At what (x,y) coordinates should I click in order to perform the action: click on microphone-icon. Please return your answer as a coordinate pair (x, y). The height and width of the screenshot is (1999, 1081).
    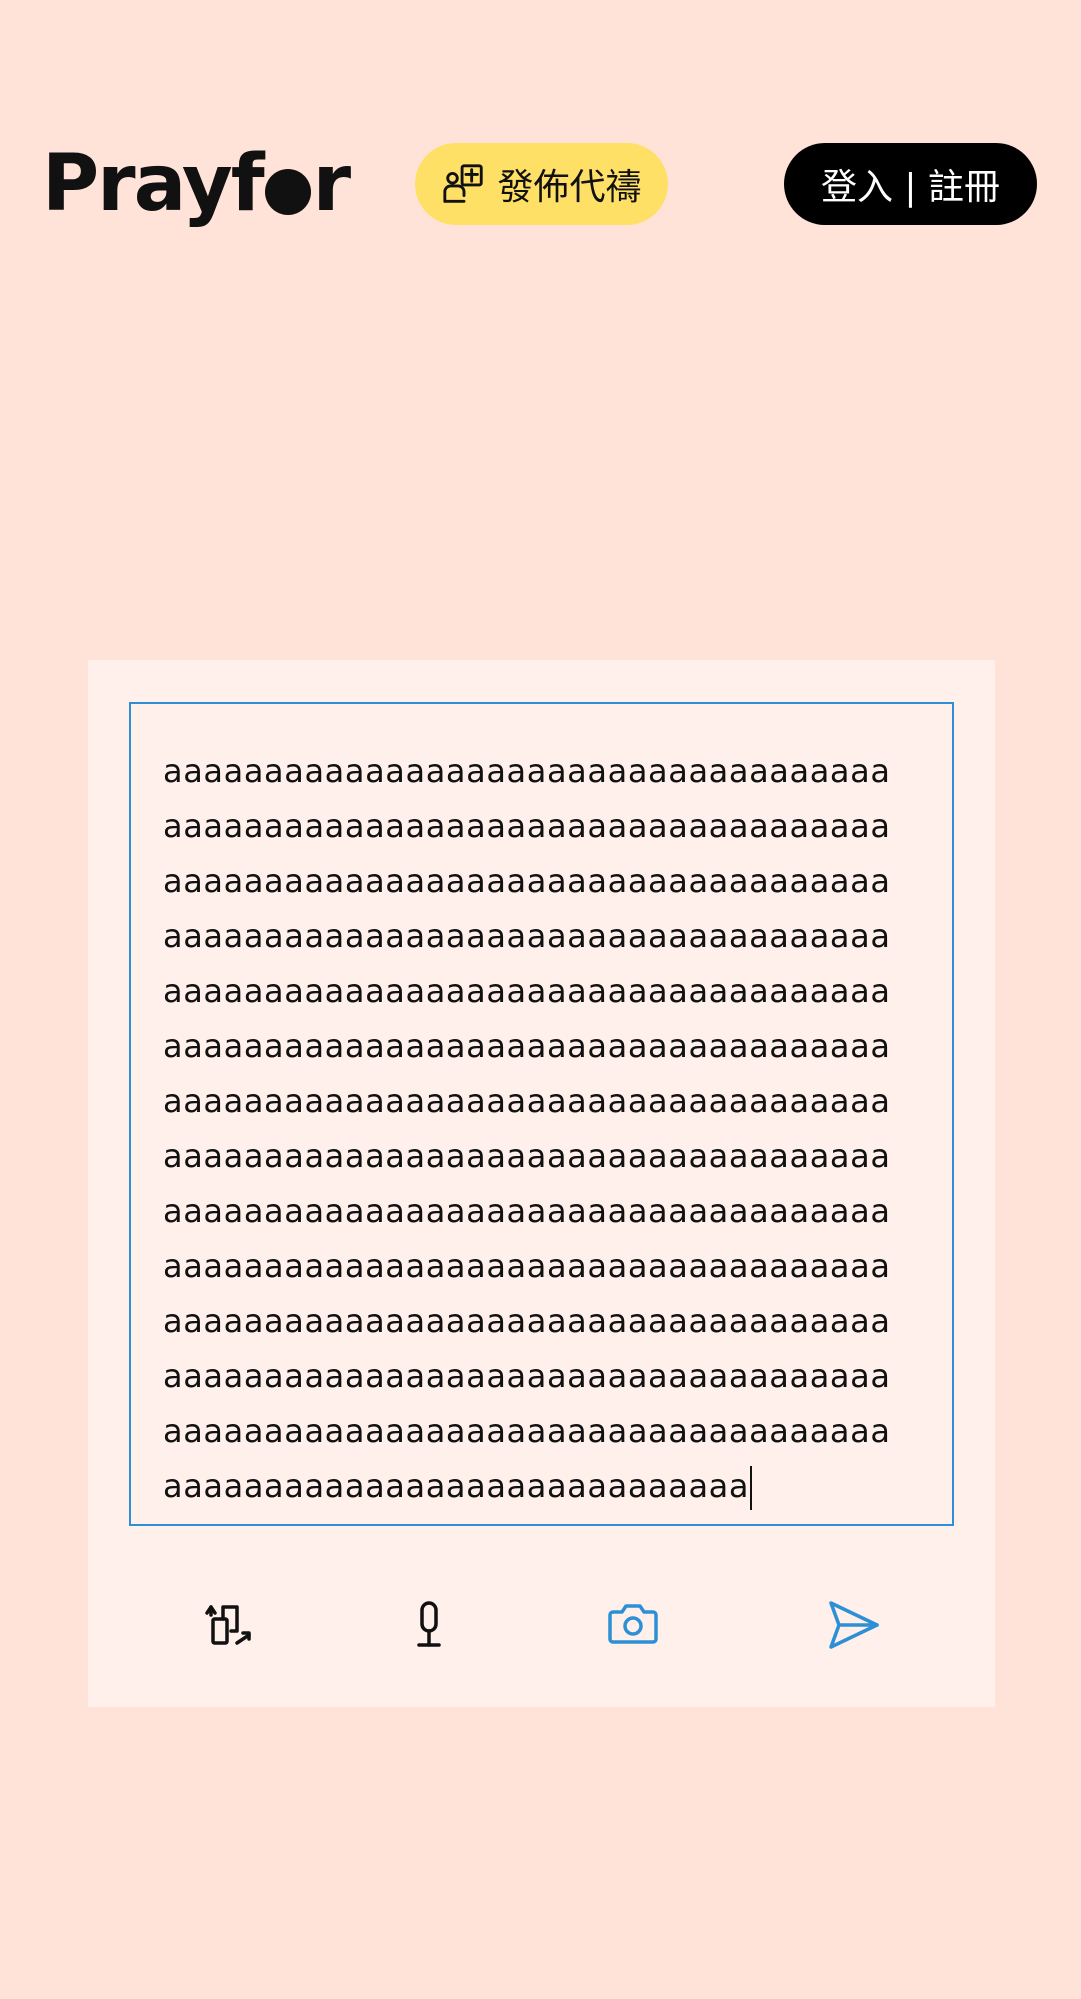
    Looking at the image, I should click on (429, 1624).